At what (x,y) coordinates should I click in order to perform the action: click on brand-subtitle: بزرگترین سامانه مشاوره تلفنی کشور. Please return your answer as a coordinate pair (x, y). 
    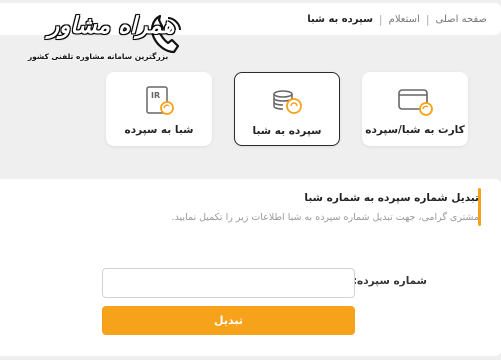
    Looking at the image, I should click on (98, 56).